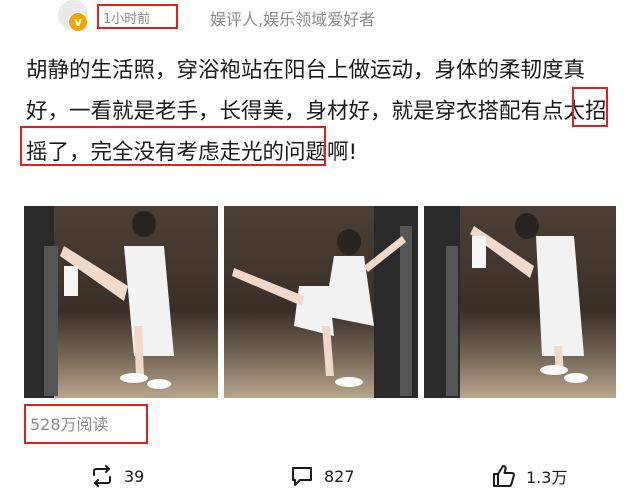 This screenshot has width=640, height=496. I want to click on like-button: 1.3万, so click(529, 476).